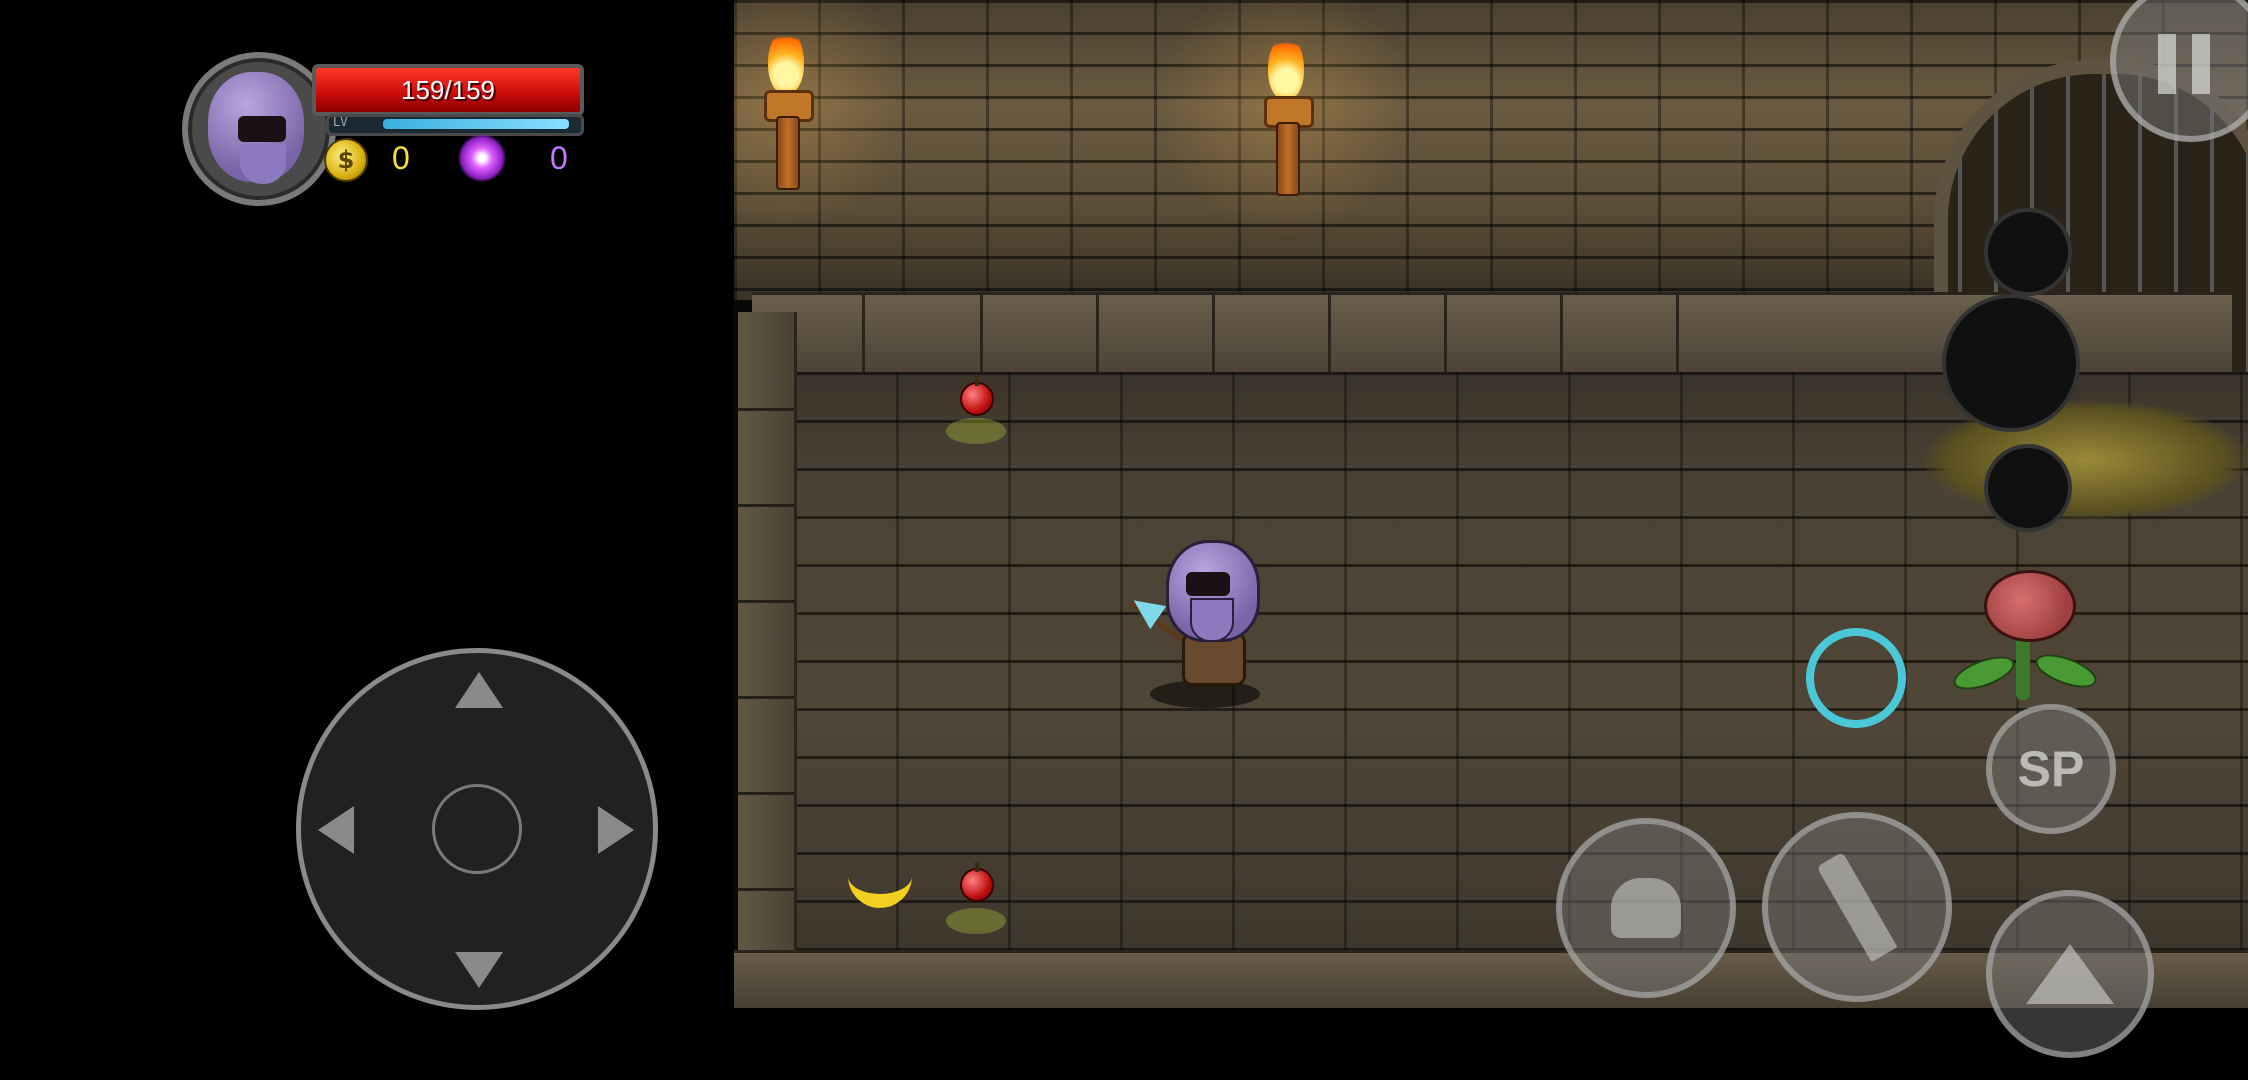 This screenshot has width=2248, height=1080. Describe the element at coordinates (346, 160) in the screenshot. I see `gold-coin-icon: $` at that location.